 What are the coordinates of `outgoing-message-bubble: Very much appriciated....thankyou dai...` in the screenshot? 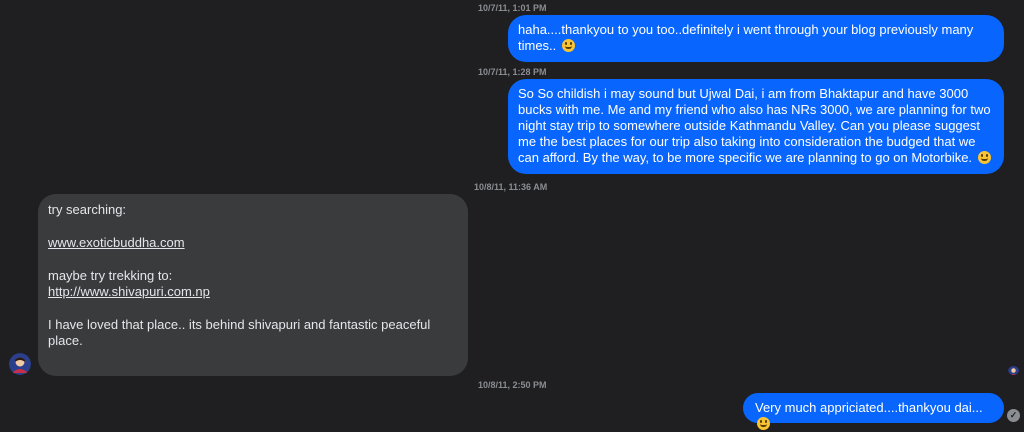 It's located at (873, 411).